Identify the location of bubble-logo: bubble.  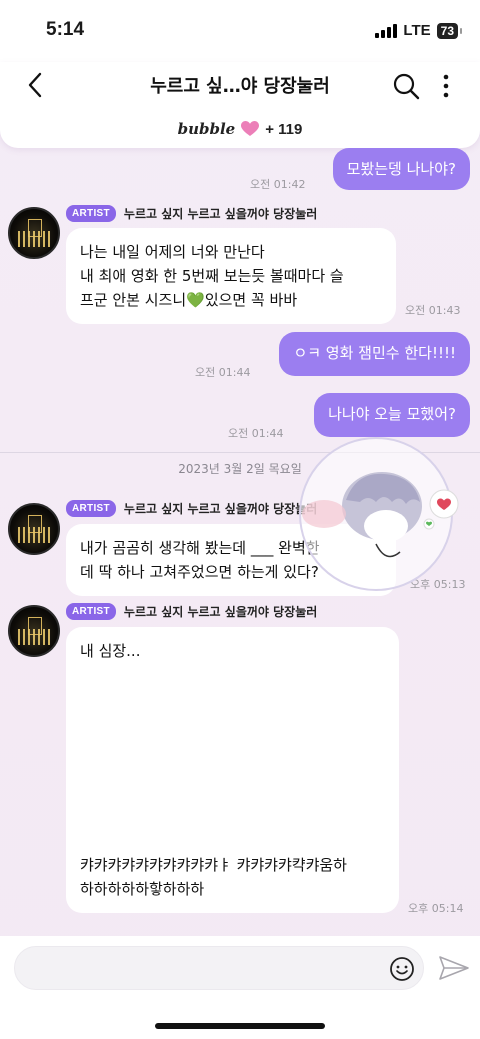
(206, 129).